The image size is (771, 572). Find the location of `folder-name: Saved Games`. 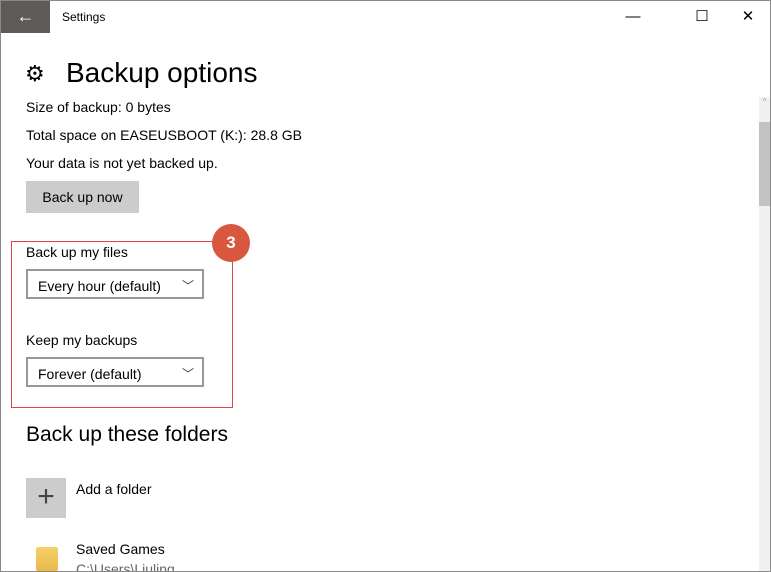

folder-name: Saved Games is located at coordinates (120, 549).